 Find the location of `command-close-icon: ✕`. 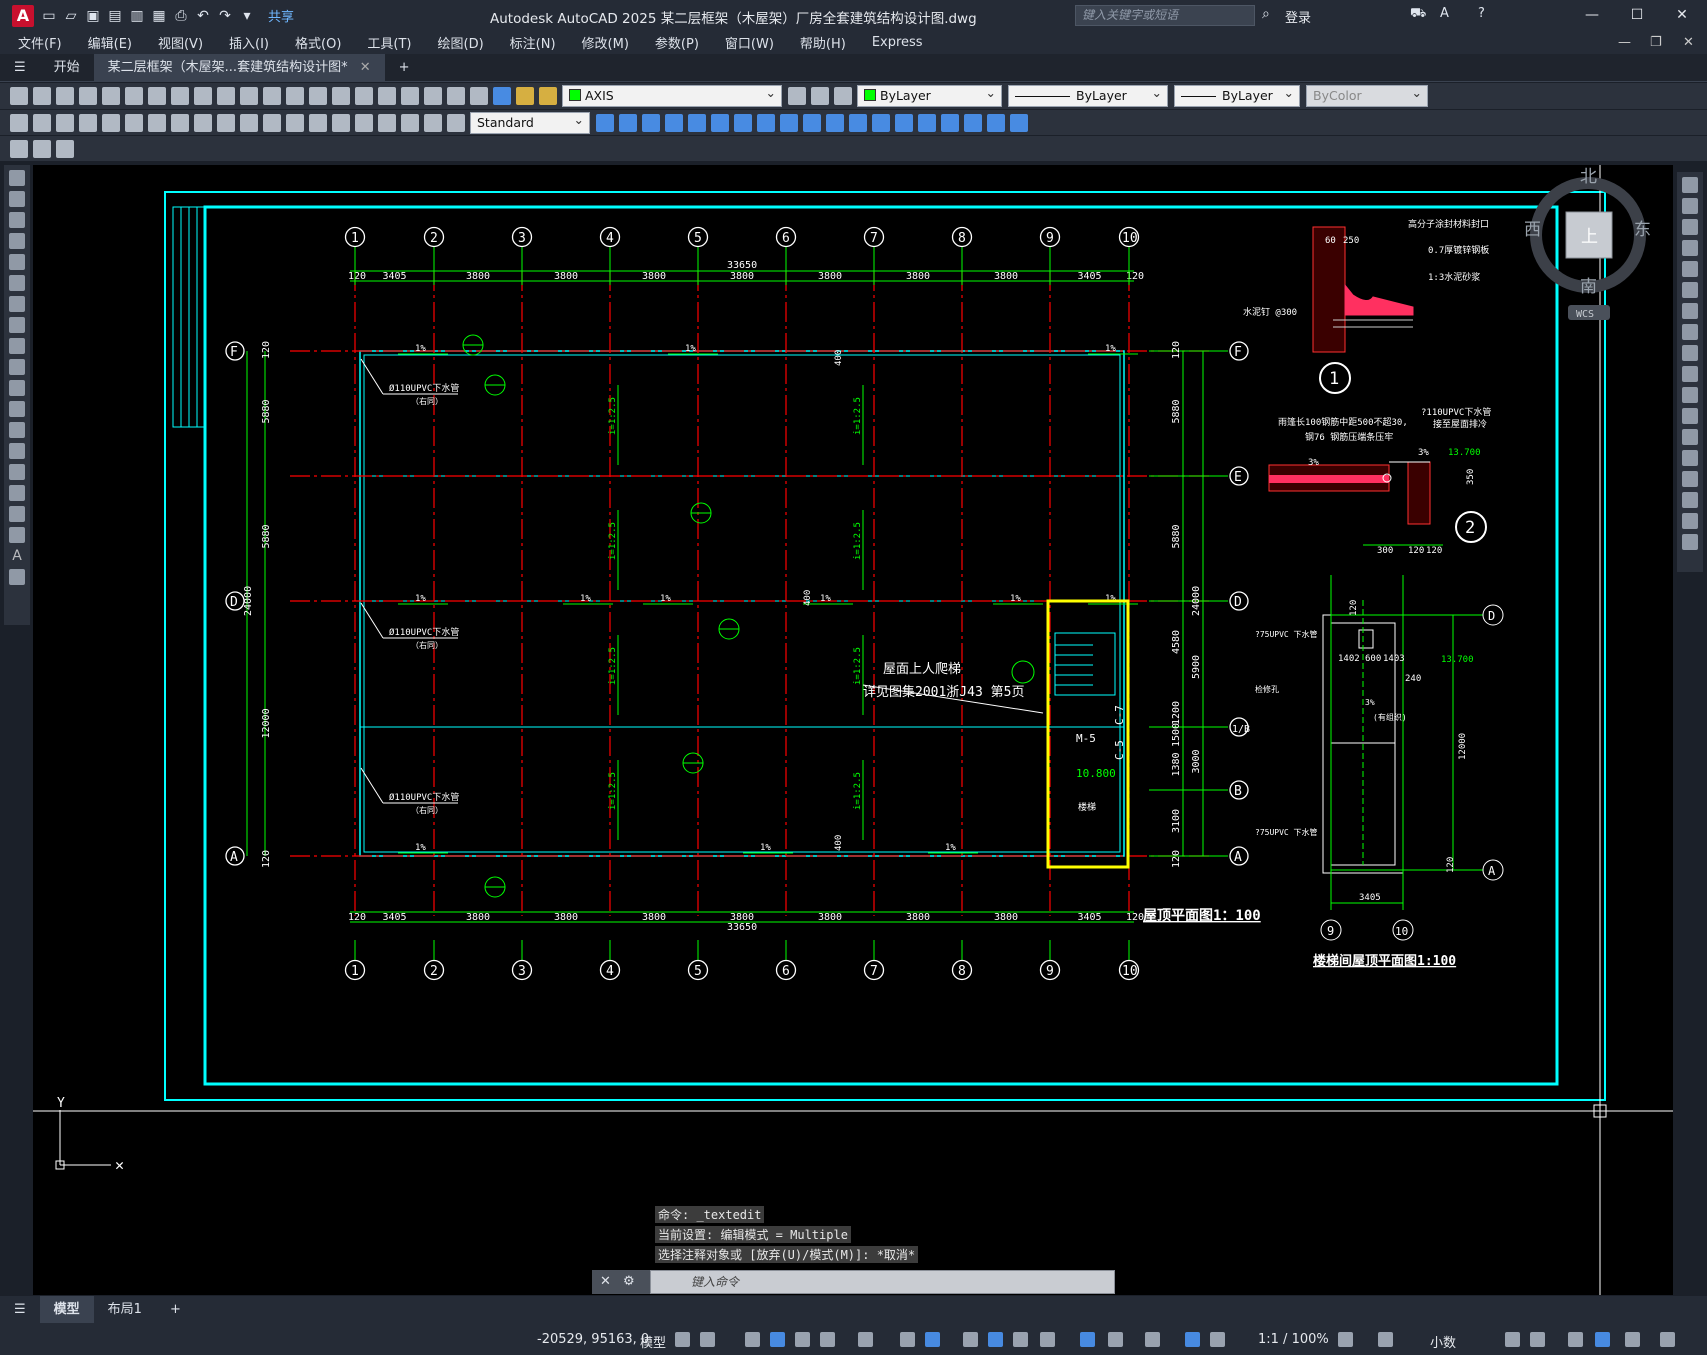

command-close-icon: ✕ is located at coordinates (605, 1281).